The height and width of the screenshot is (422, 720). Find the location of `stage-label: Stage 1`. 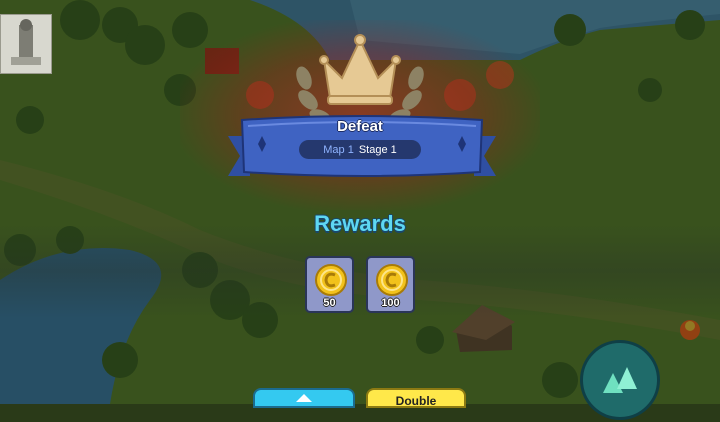

stage-label: Stage 1 is located at coordinates (377, 149).